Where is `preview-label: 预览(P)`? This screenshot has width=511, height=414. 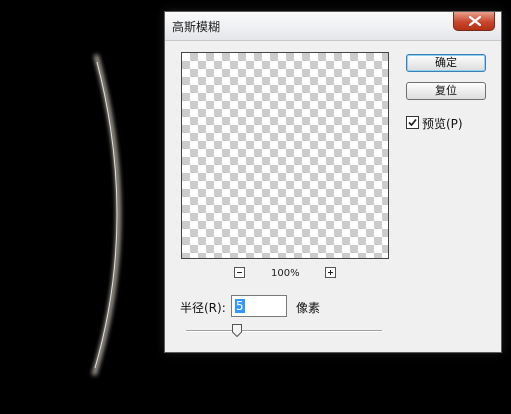 preview-label: 预览(P) is located at coordinates (442, 123).